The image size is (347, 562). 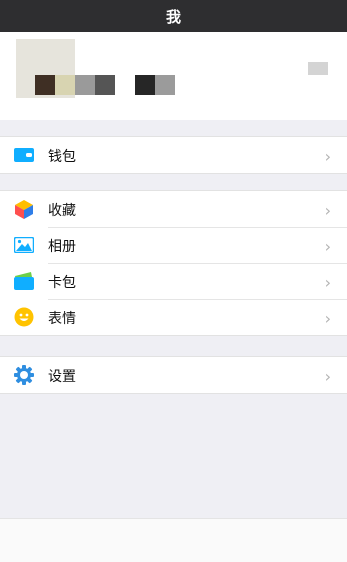 I want to click on wallet-icon, so click(x=24, y=155).